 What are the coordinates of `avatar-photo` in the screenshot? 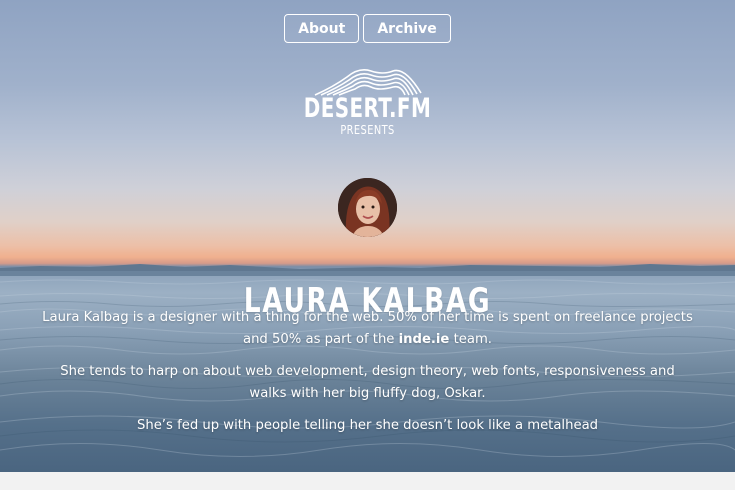 It's located at (367, 207).